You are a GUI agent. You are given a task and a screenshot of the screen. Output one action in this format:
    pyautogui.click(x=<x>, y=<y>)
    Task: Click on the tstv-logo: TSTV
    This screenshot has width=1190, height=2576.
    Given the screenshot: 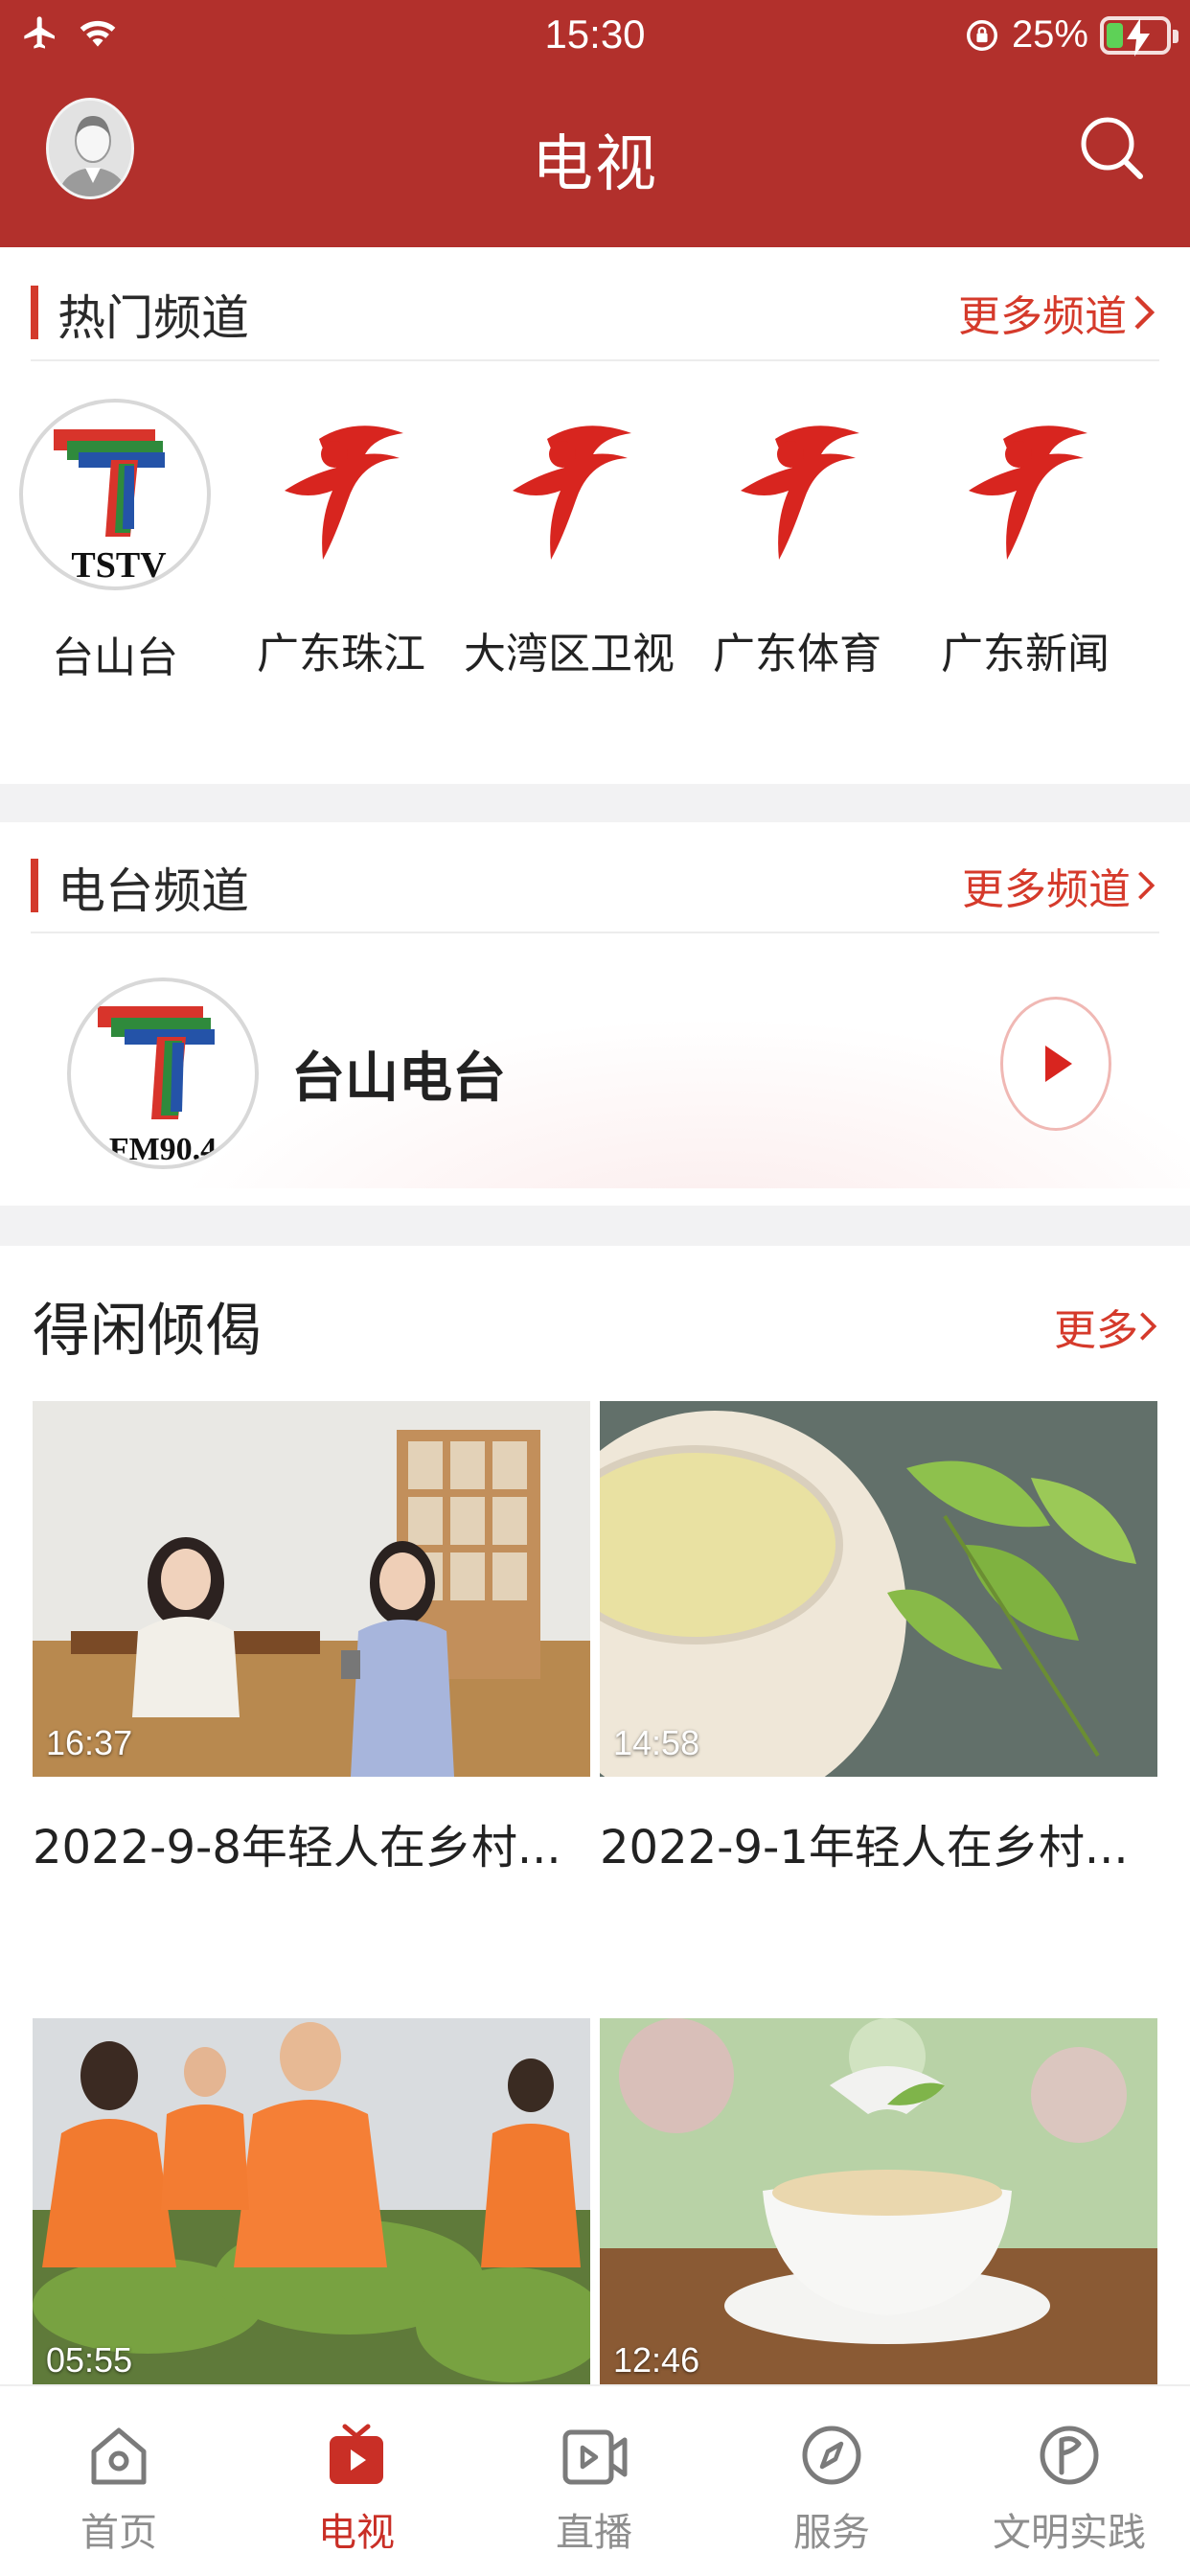 What is the action you would take?
    pyautogui.click(x=115, y=494)
    